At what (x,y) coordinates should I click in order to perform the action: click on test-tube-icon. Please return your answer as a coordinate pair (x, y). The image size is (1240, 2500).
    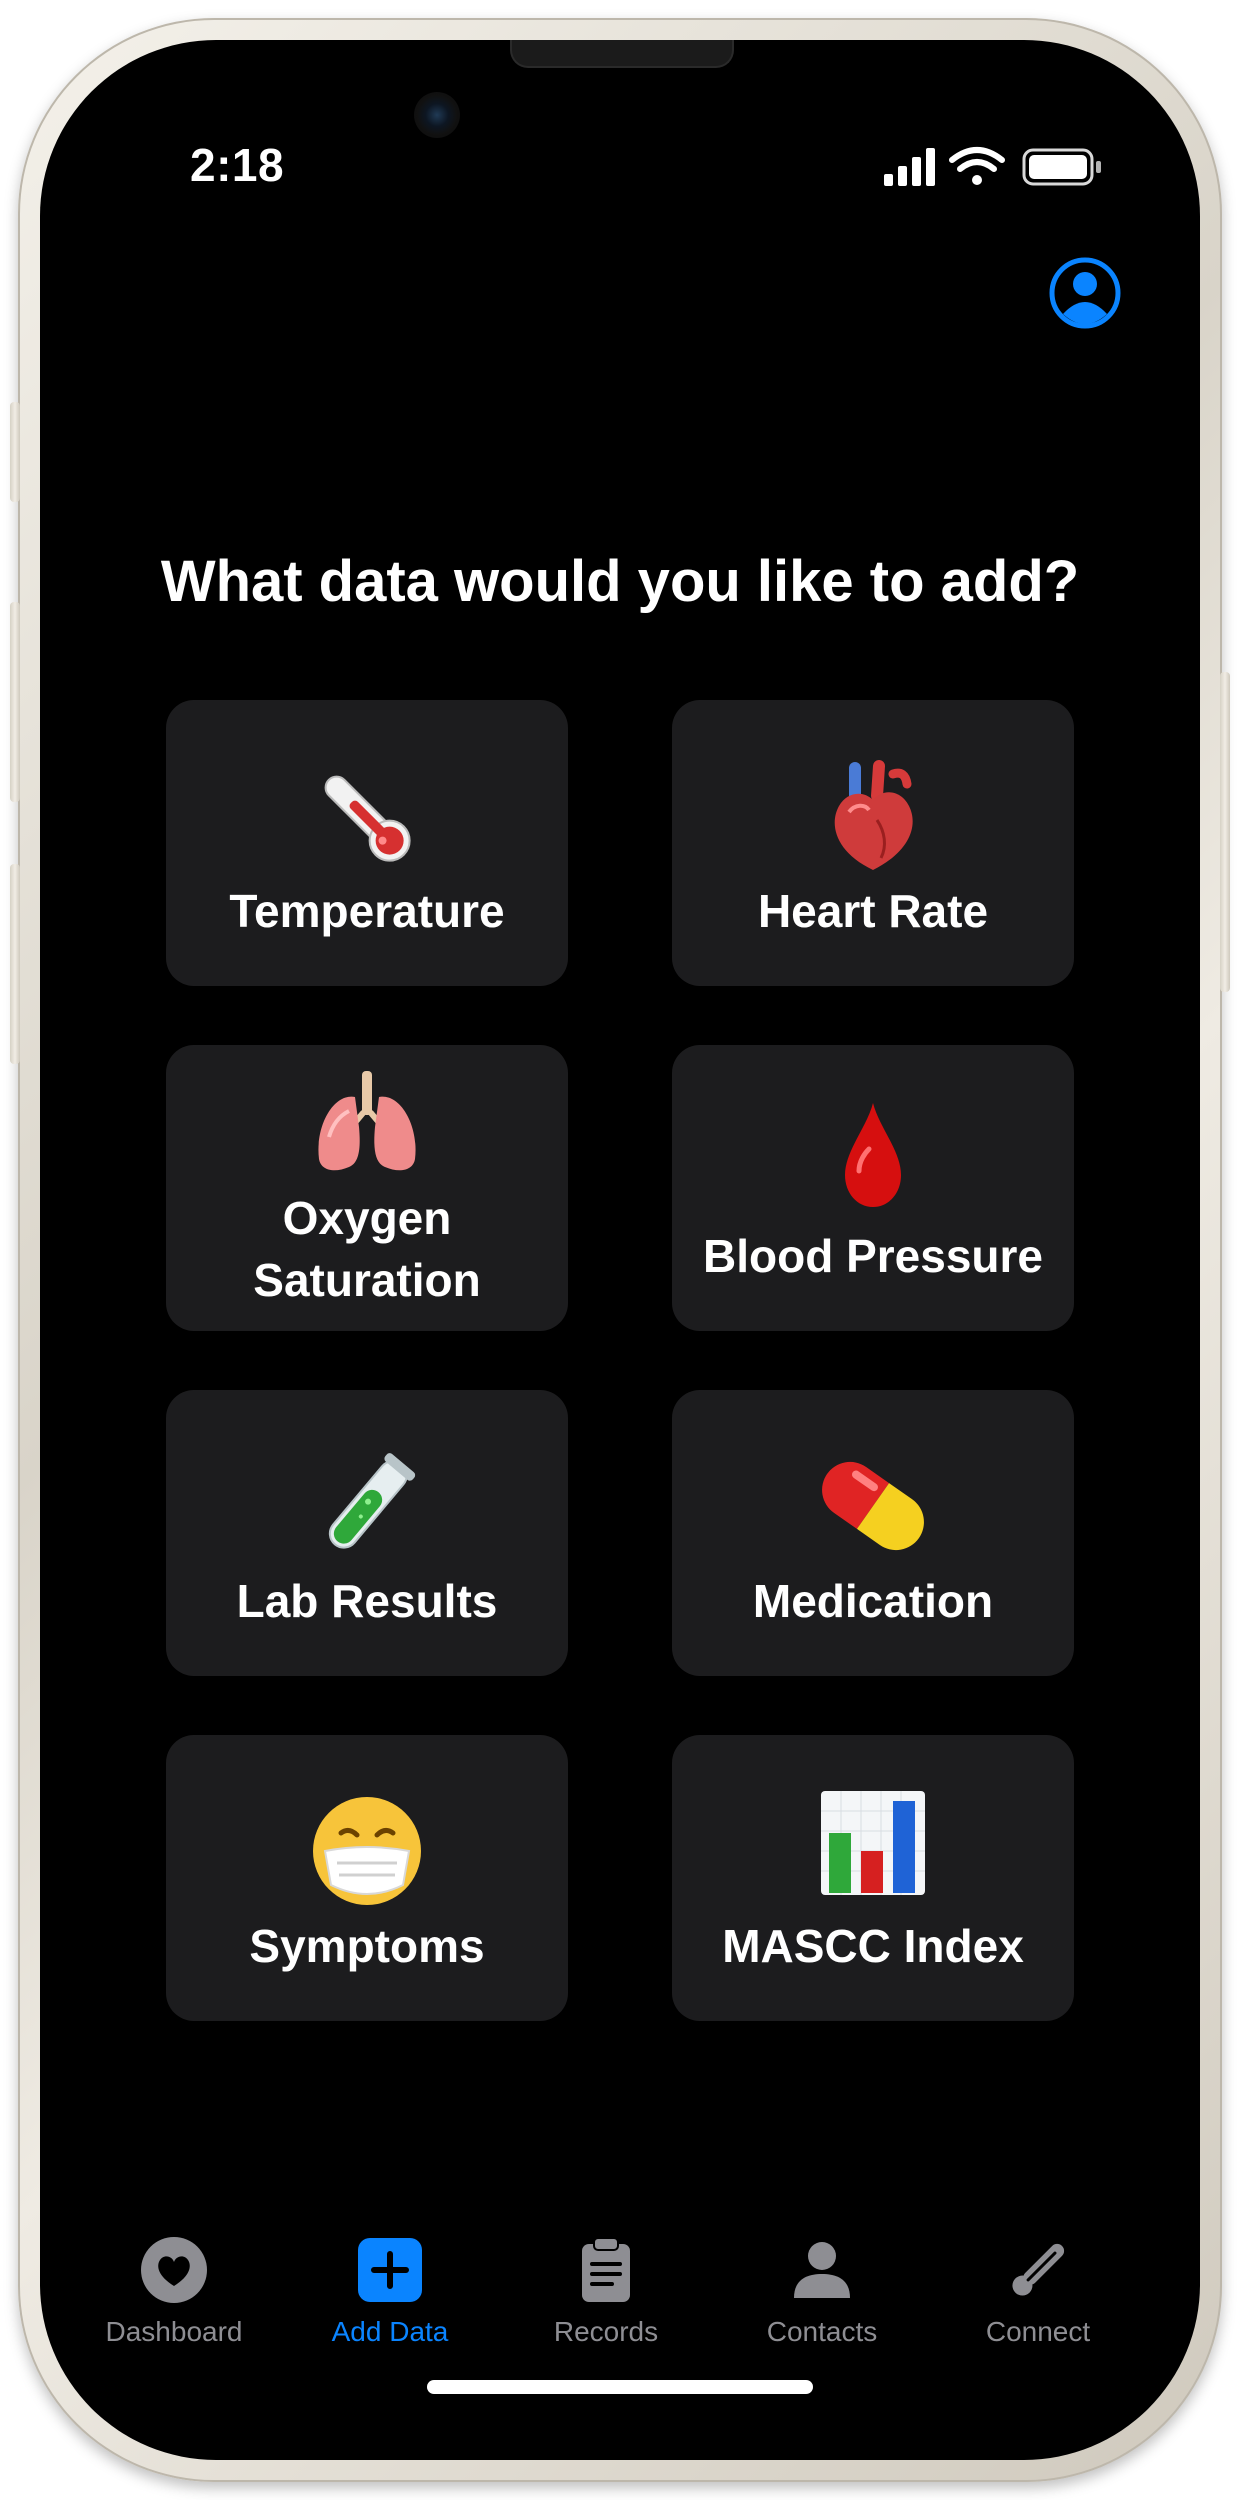
    Looking at the image, I should click on (372, 1501).